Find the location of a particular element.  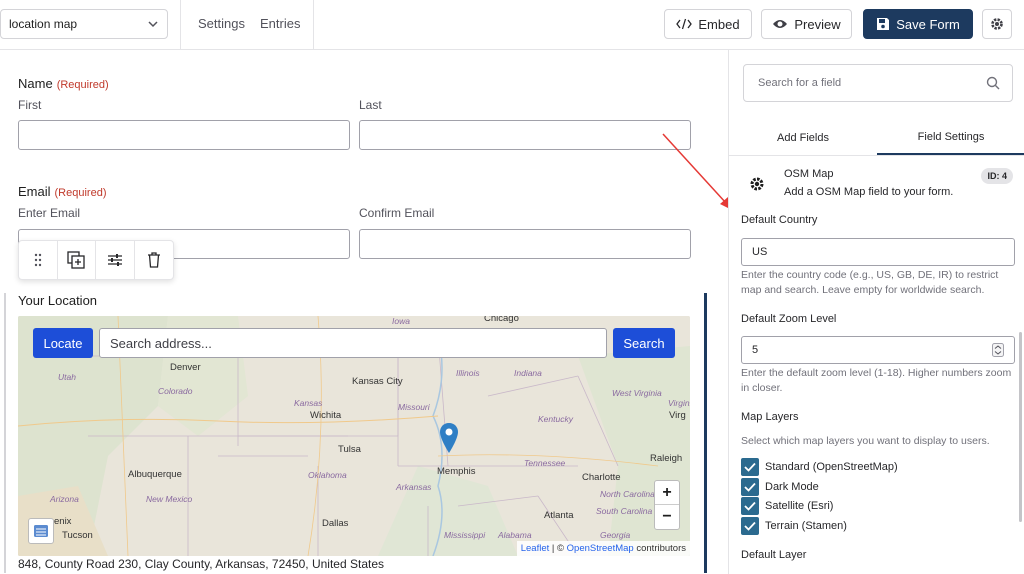

attrib-contrib: contributors is located at coordinates (659, 548).